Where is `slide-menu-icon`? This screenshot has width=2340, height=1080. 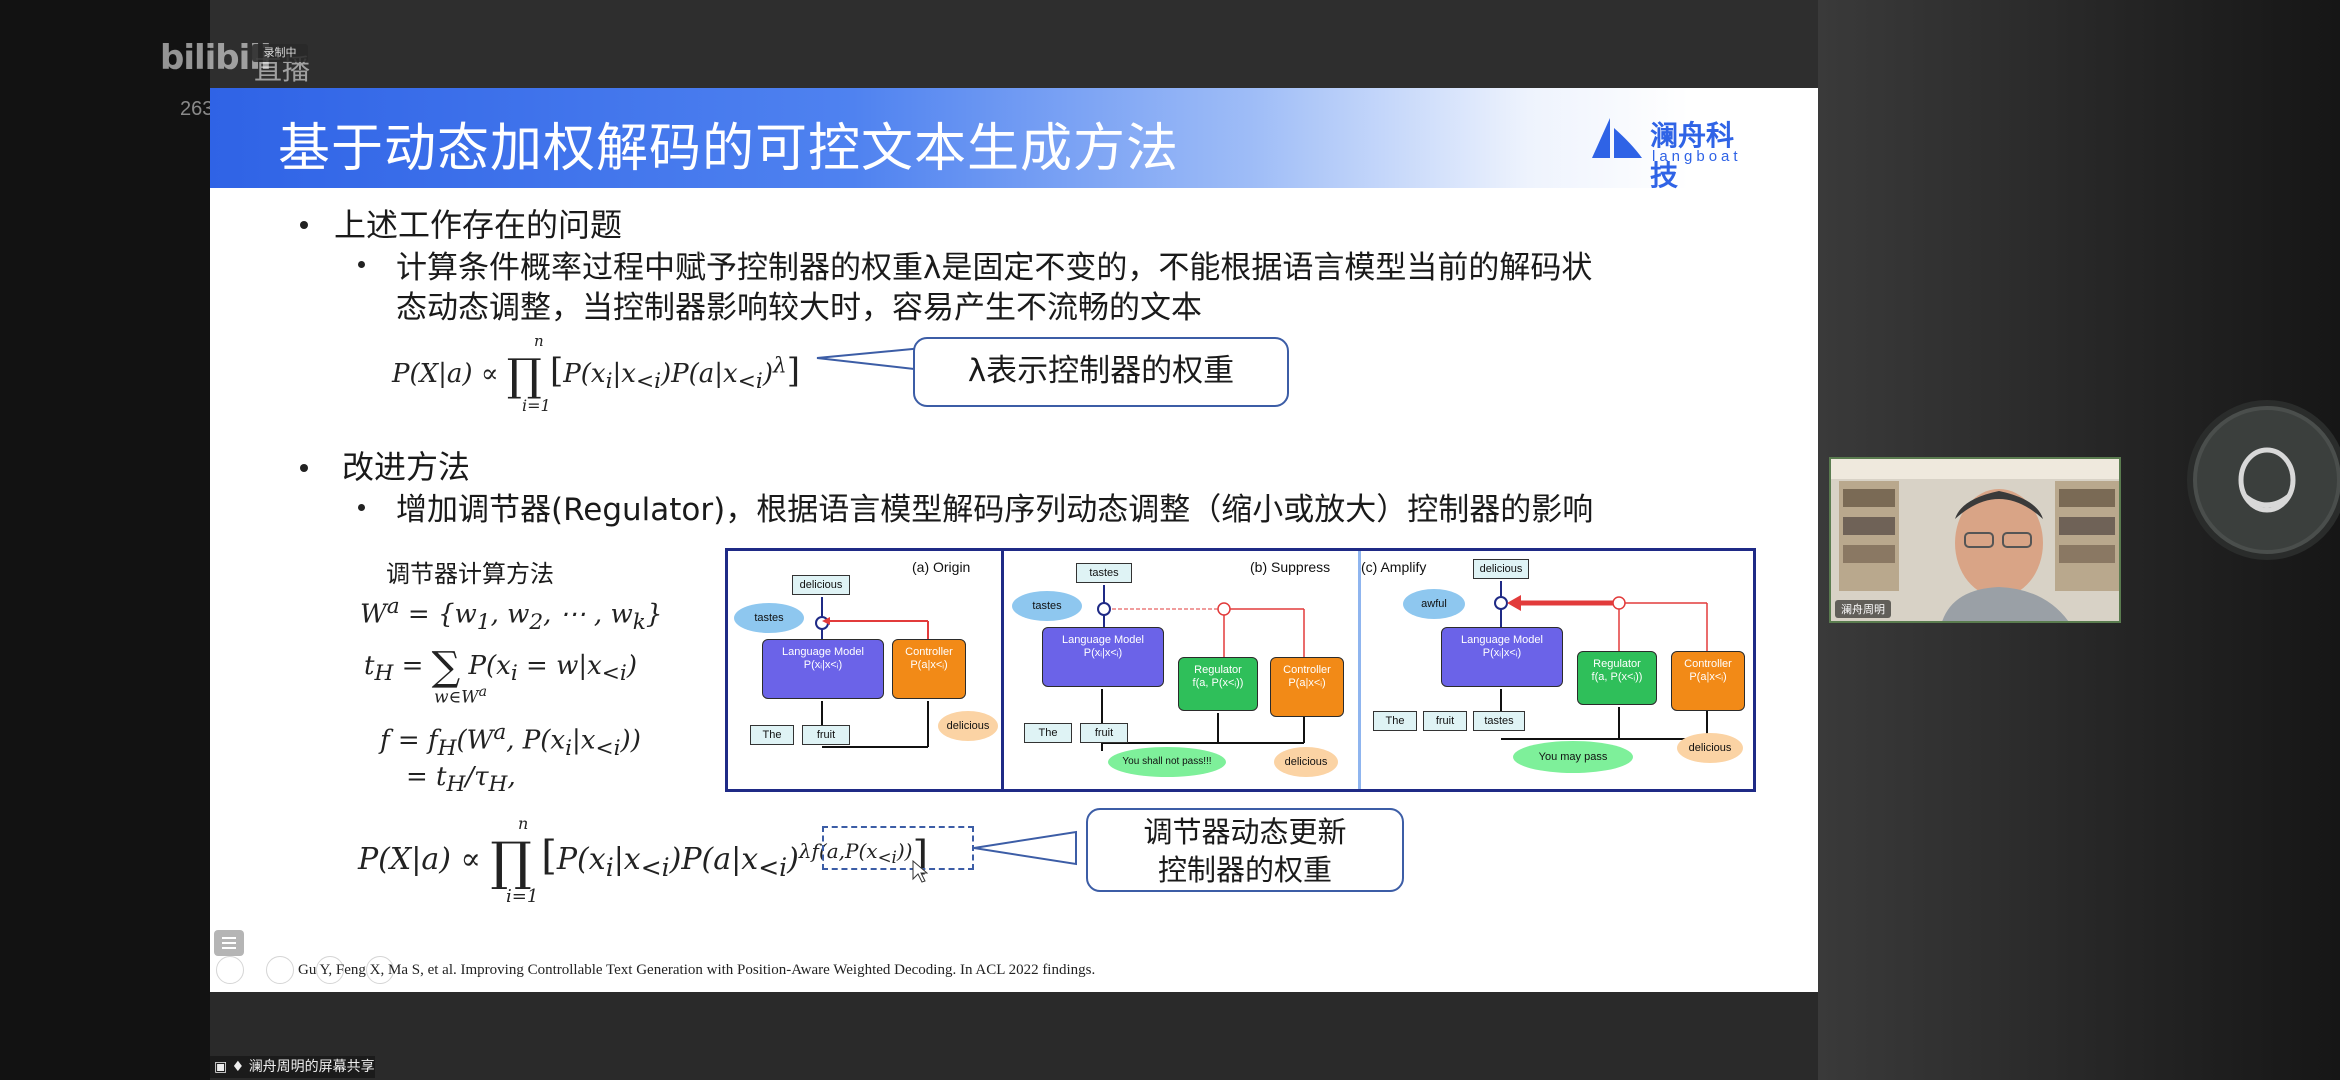
slide-menu-icon is located at coordinates (229, 943).